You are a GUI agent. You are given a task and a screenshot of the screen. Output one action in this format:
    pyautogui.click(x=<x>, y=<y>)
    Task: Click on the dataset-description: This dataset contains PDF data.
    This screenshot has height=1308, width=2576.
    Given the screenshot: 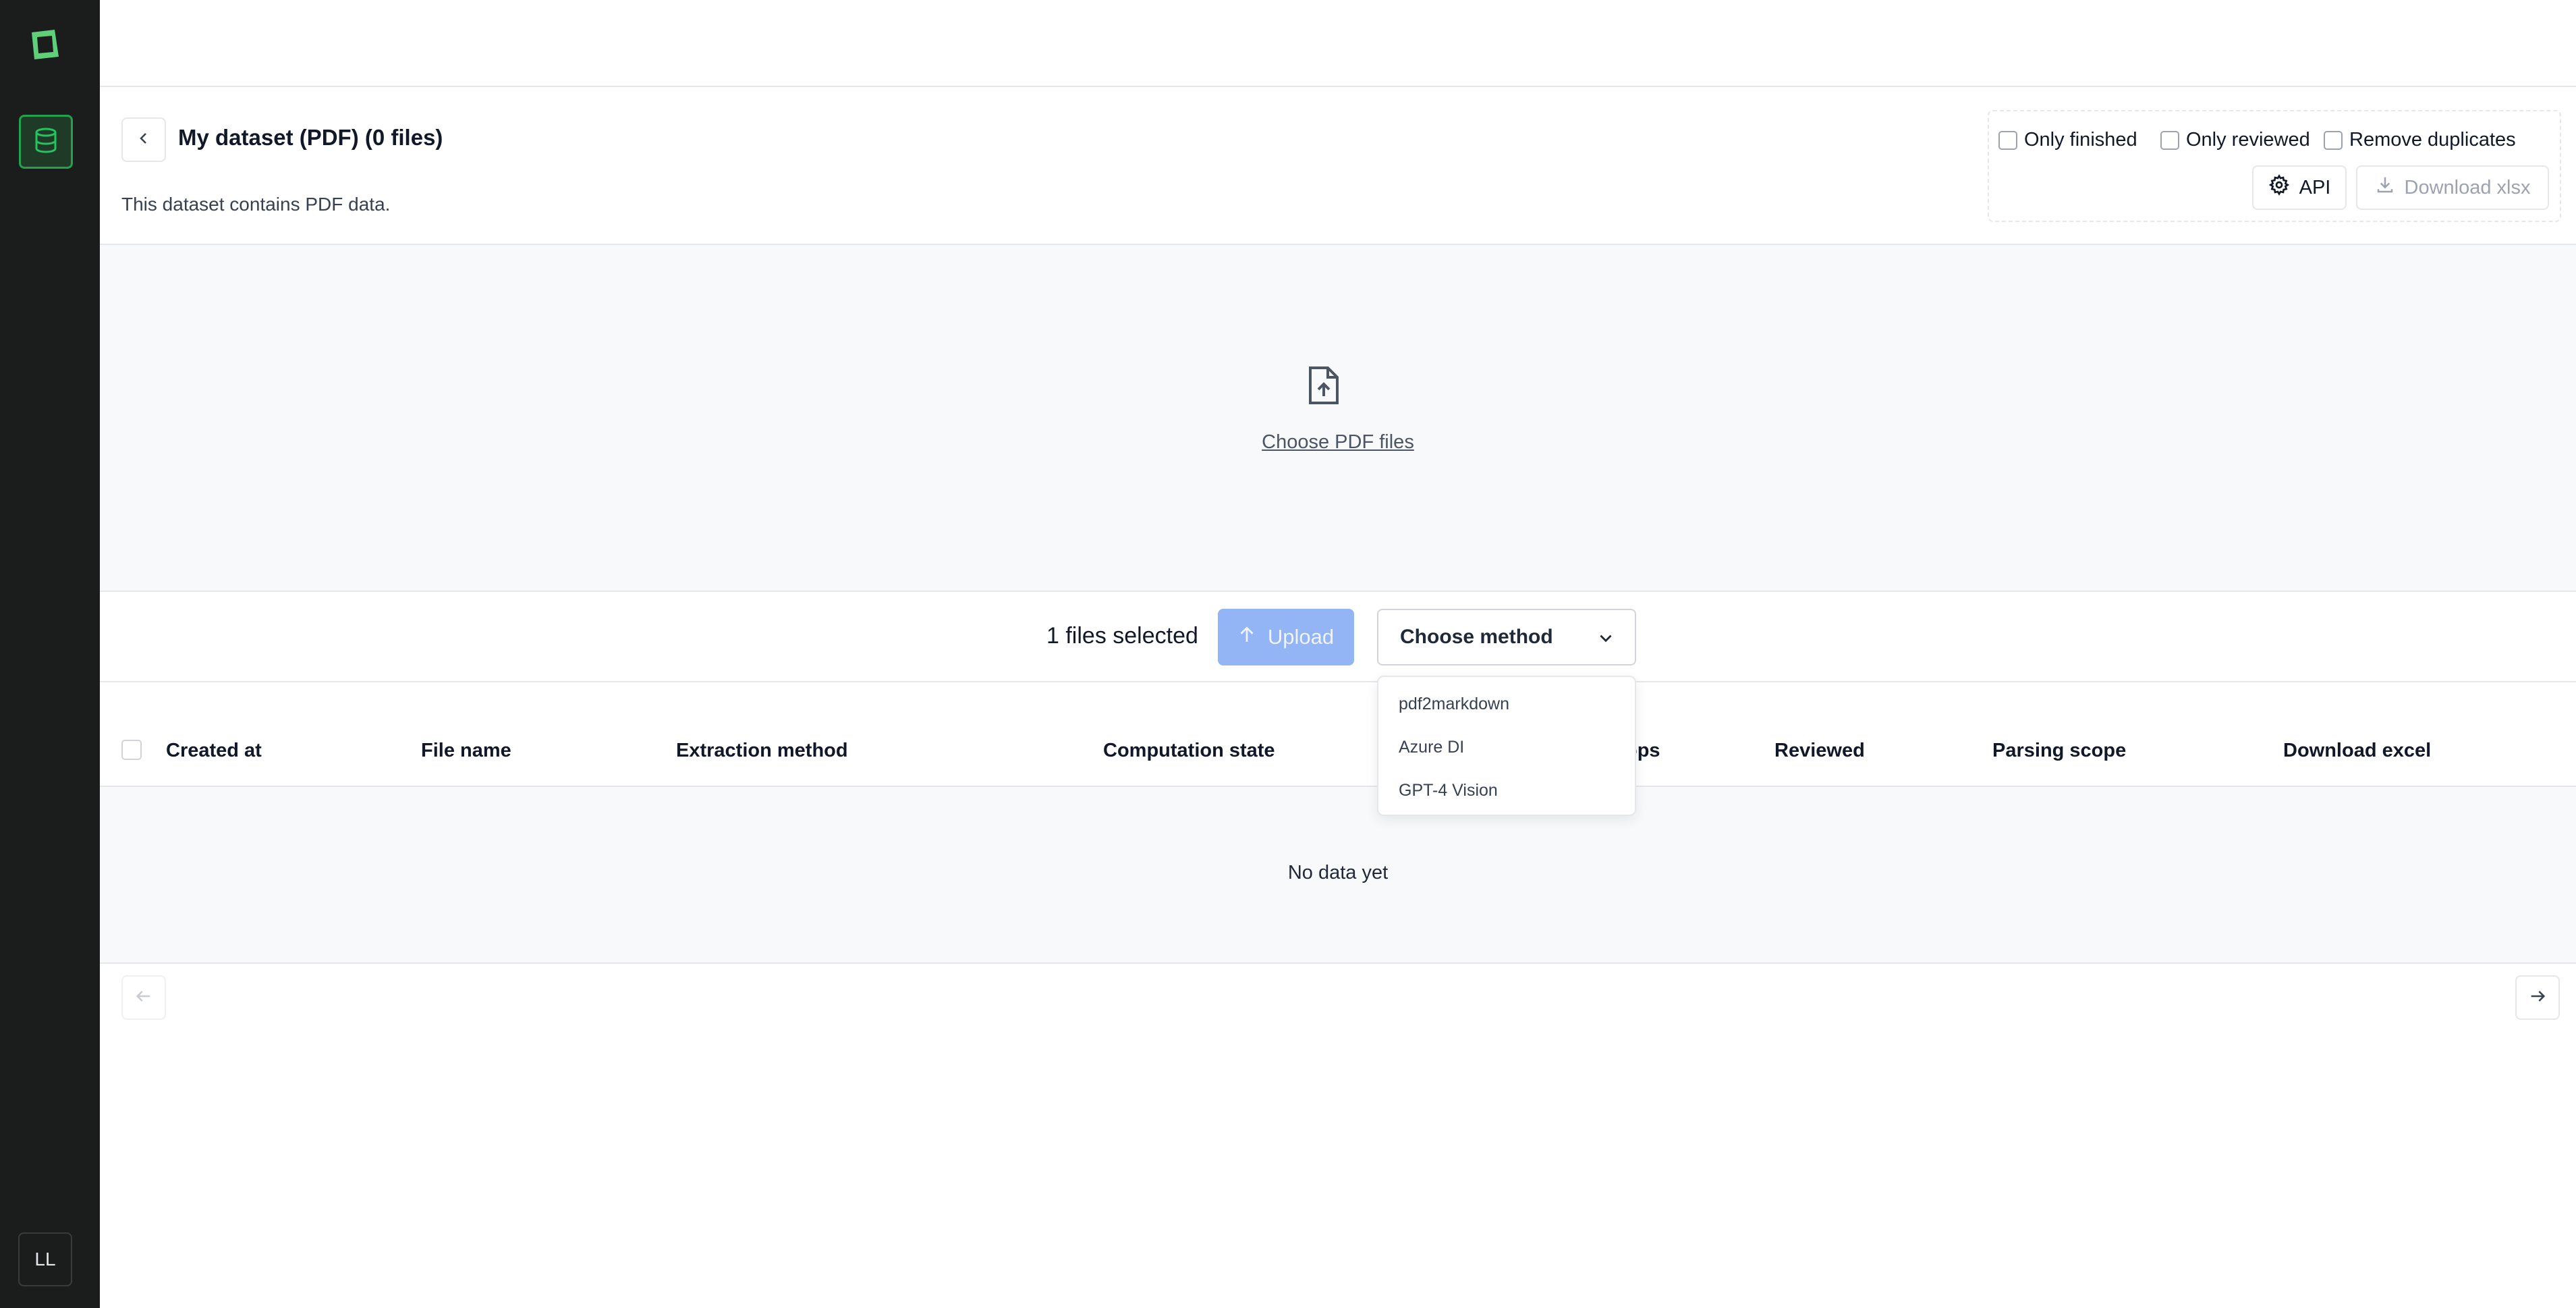 What is the action you would take?
    pyautogui.click(x=256, y=205)
    